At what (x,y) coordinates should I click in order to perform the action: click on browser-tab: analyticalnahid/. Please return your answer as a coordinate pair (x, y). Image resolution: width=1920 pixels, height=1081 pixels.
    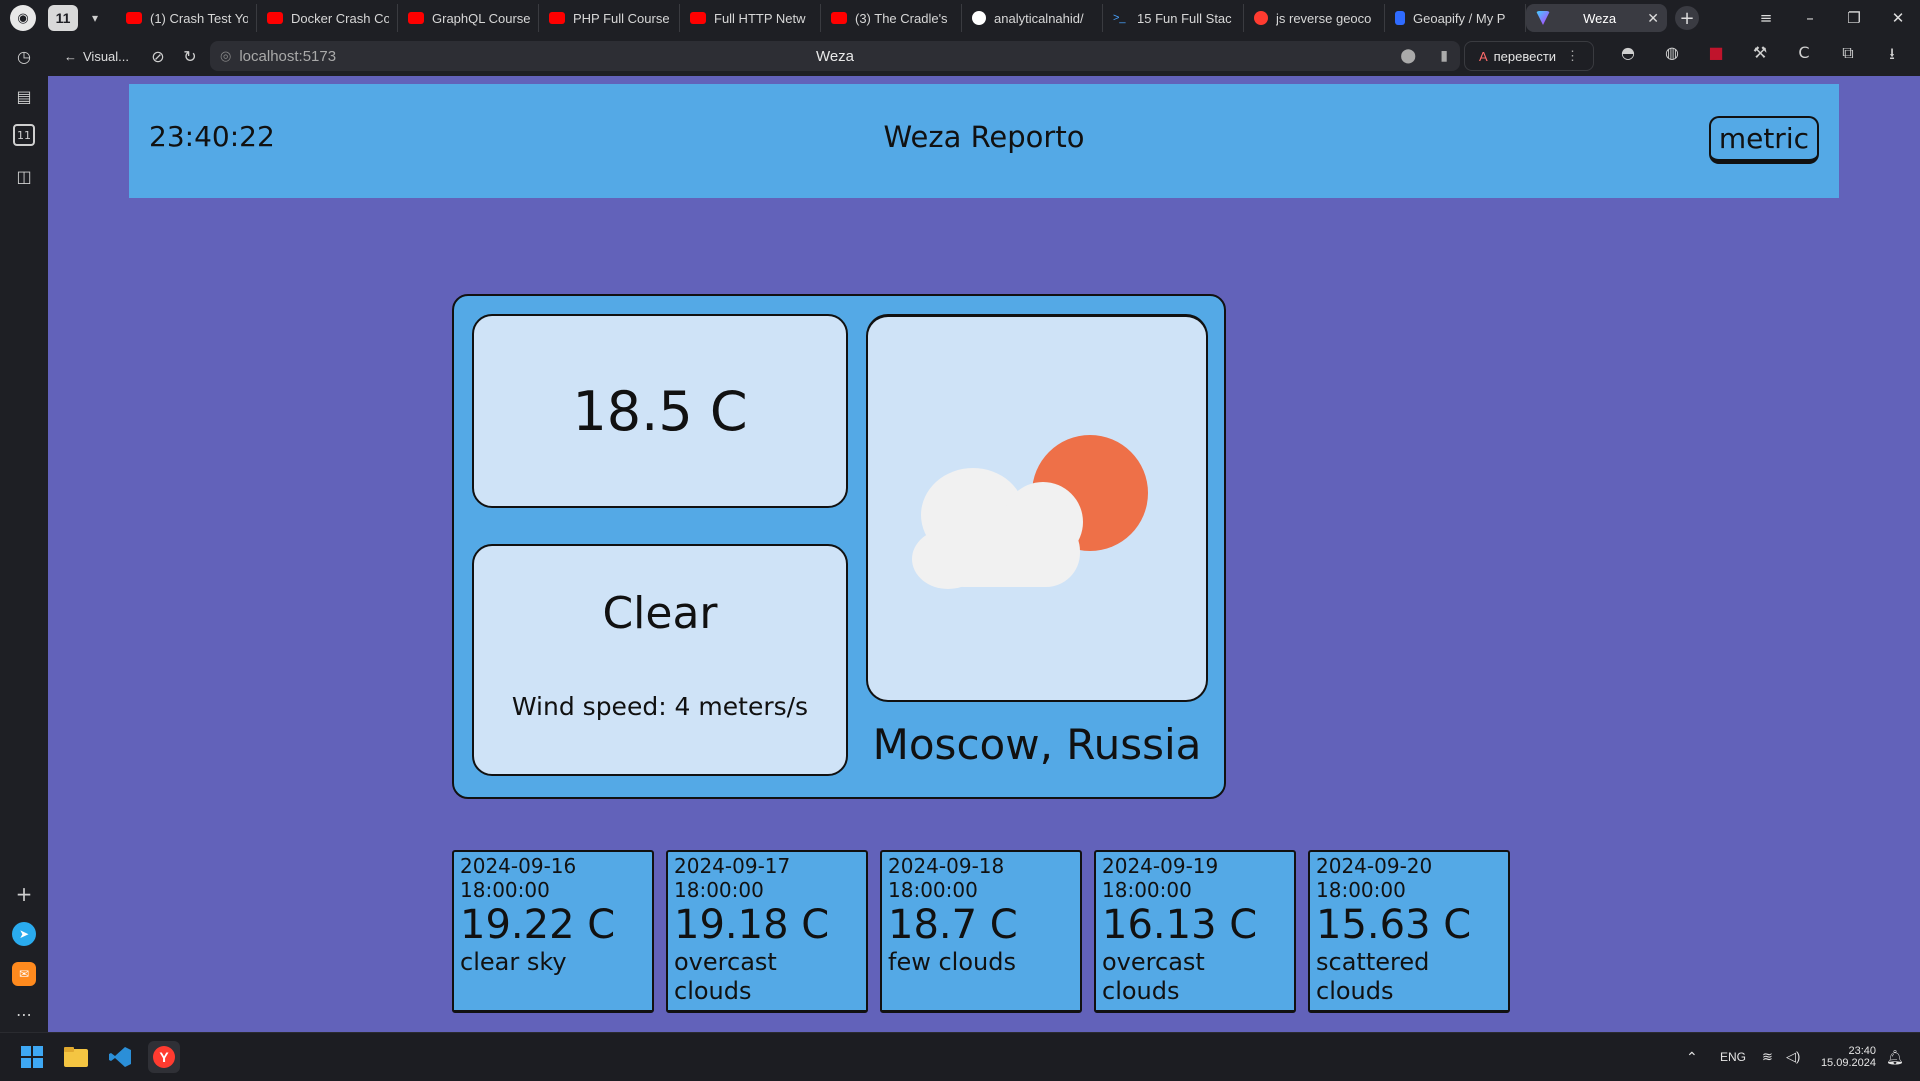
    Looking at the image, I should click on (1032, 18).